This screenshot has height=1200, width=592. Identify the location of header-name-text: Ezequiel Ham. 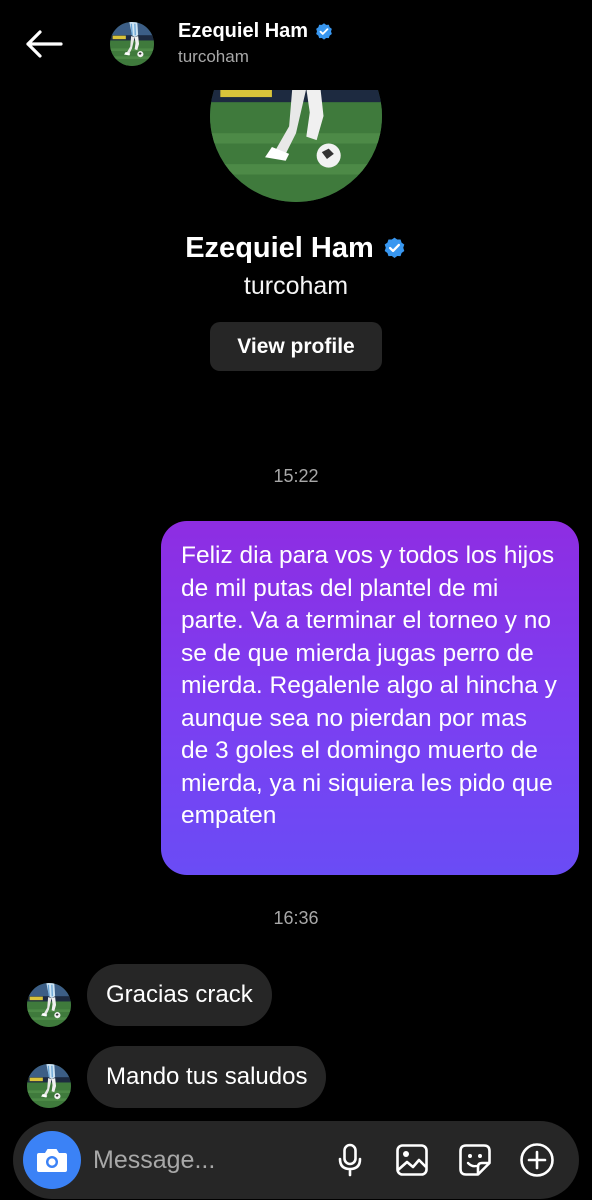
(243, 31).